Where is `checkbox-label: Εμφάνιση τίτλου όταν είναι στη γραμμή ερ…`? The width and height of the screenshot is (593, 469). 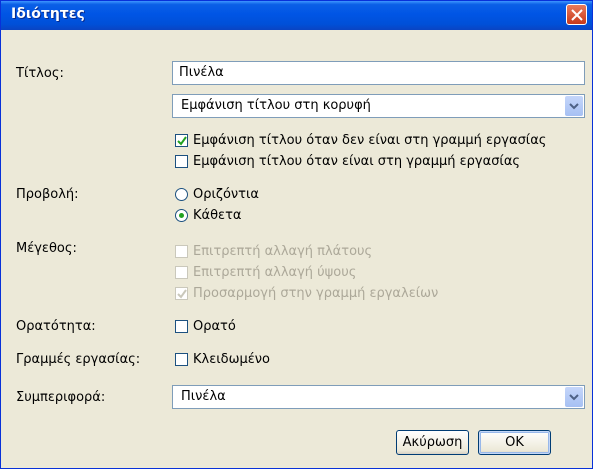
checkbox-label: Εμφάνιση τίτλου όταν είναι στη γραμμή ερ… is located at coordinates (357, 161).